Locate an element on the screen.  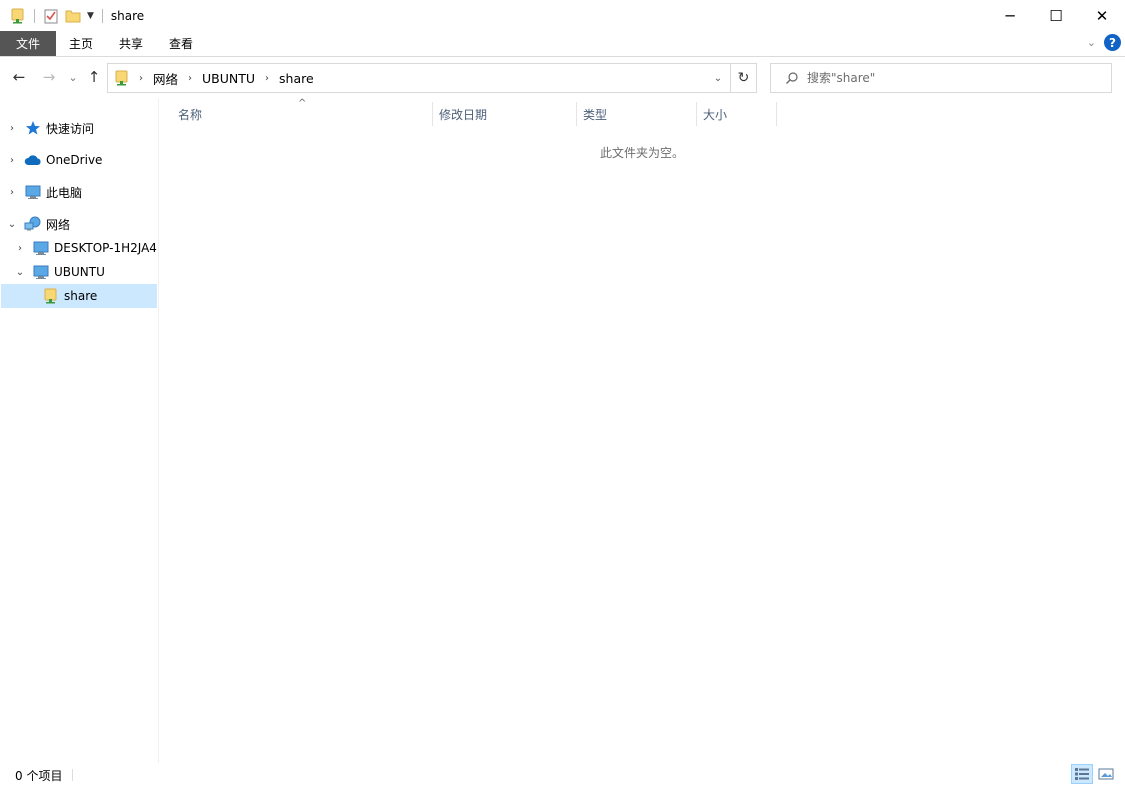
sidebar-item-desktop-1h2ja4: › DESKTOP-1H2JA4 is located at coordinates (78, 248).